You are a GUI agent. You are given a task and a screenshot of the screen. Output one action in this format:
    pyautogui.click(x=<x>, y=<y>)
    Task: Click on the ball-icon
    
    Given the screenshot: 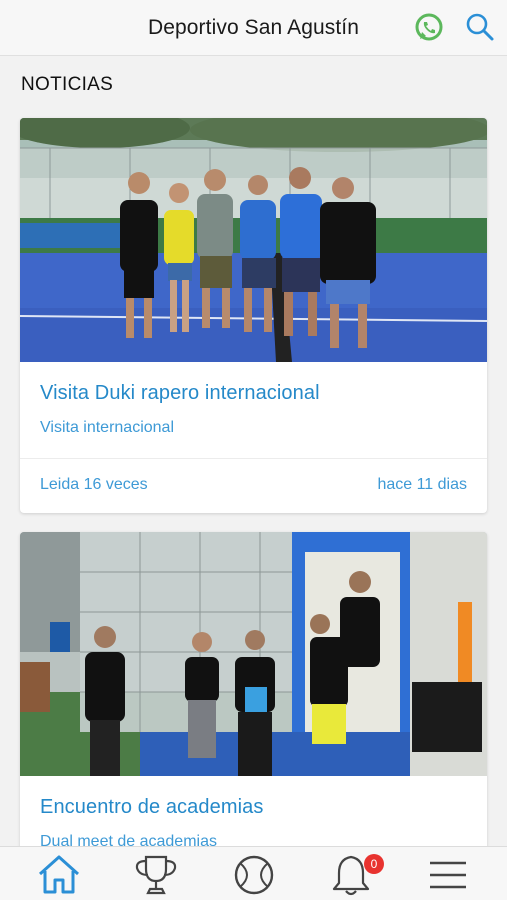 What is the action you would take?
    pyautogui.click(x=254, y=875)
    